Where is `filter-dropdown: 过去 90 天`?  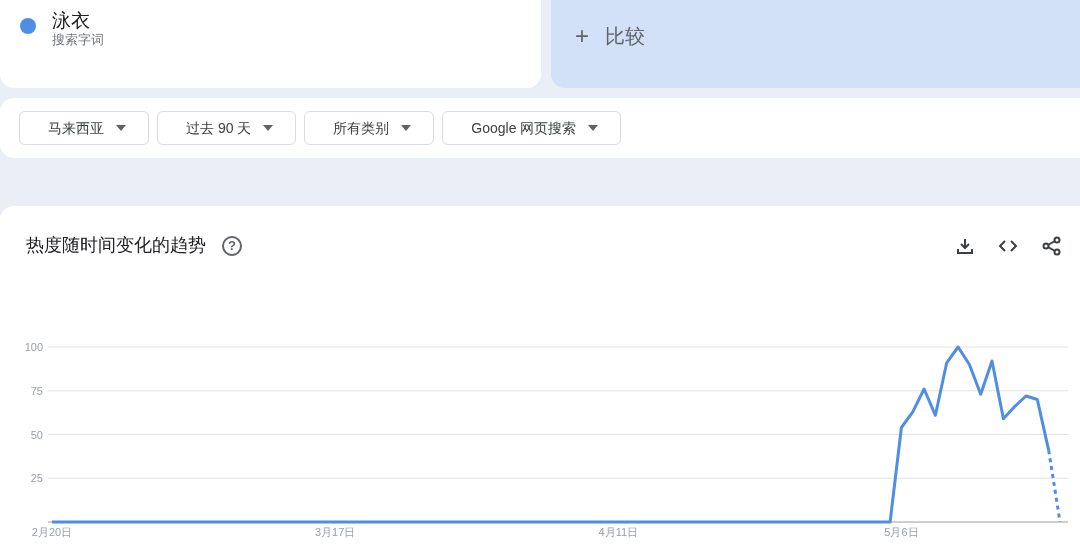 filter-dropdown: 过去 90 天 is located at coordinates (227, 128).